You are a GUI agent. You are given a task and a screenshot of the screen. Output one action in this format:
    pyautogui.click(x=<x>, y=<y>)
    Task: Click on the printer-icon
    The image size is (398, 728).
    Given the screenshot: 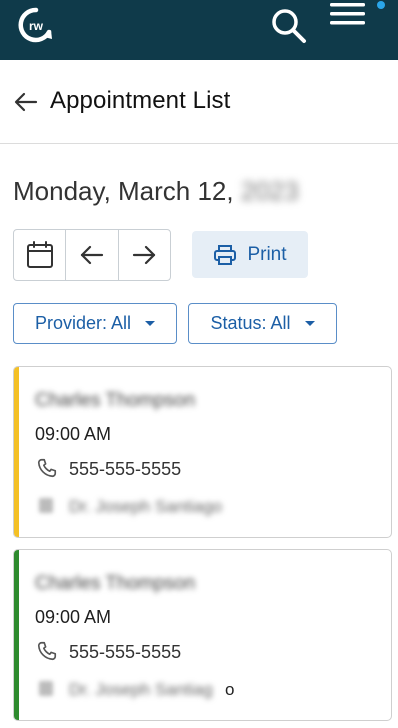 What is the action you would take?
    pyautogui.click(x=225, y=254)
    